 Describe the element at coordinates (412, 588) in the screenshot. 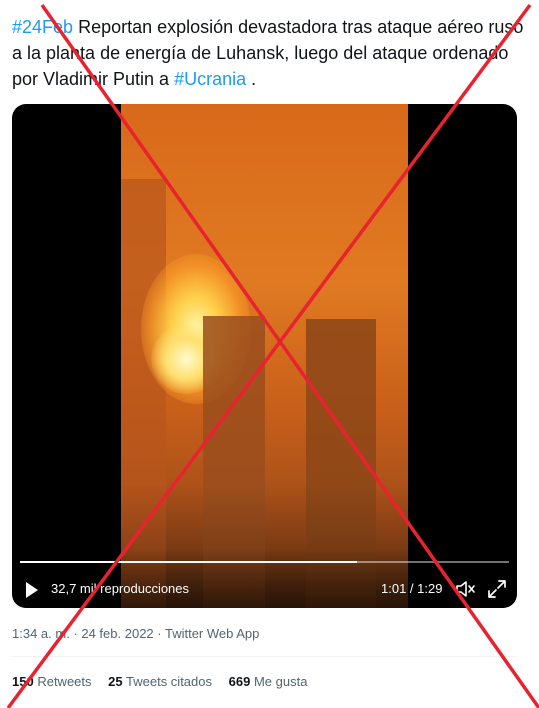

I see `video-time: 1:01 / 1:29` at that location.